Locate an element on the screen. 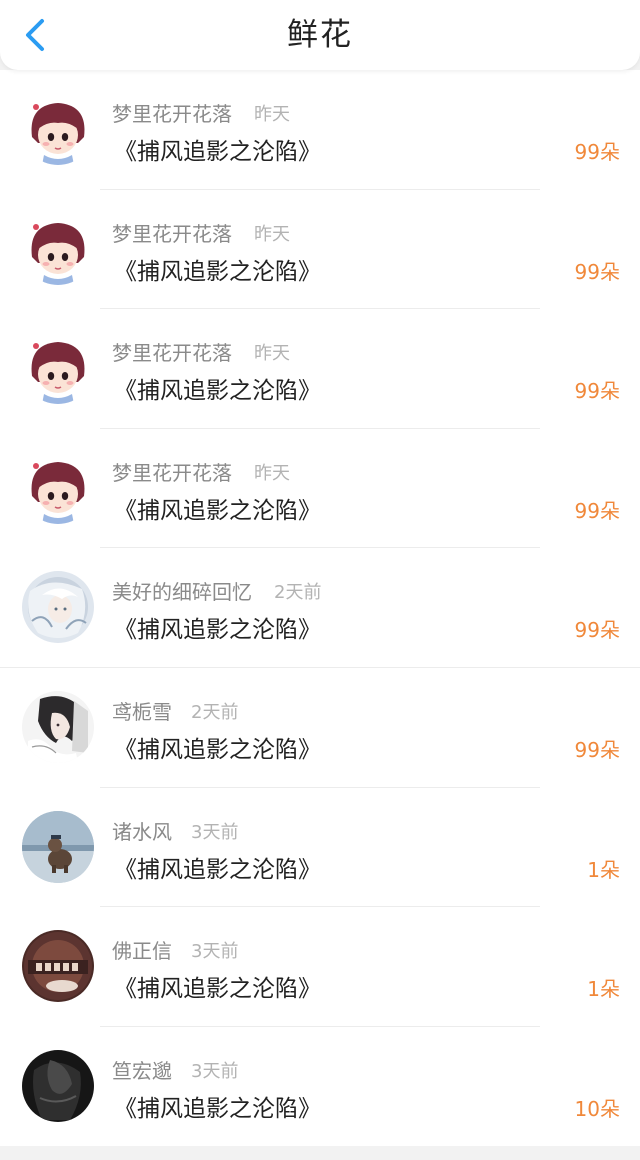 The width and height of the screenshot is (640, 1160). sender-name: 鸢栀雪 is located at coordinates (142, 711).